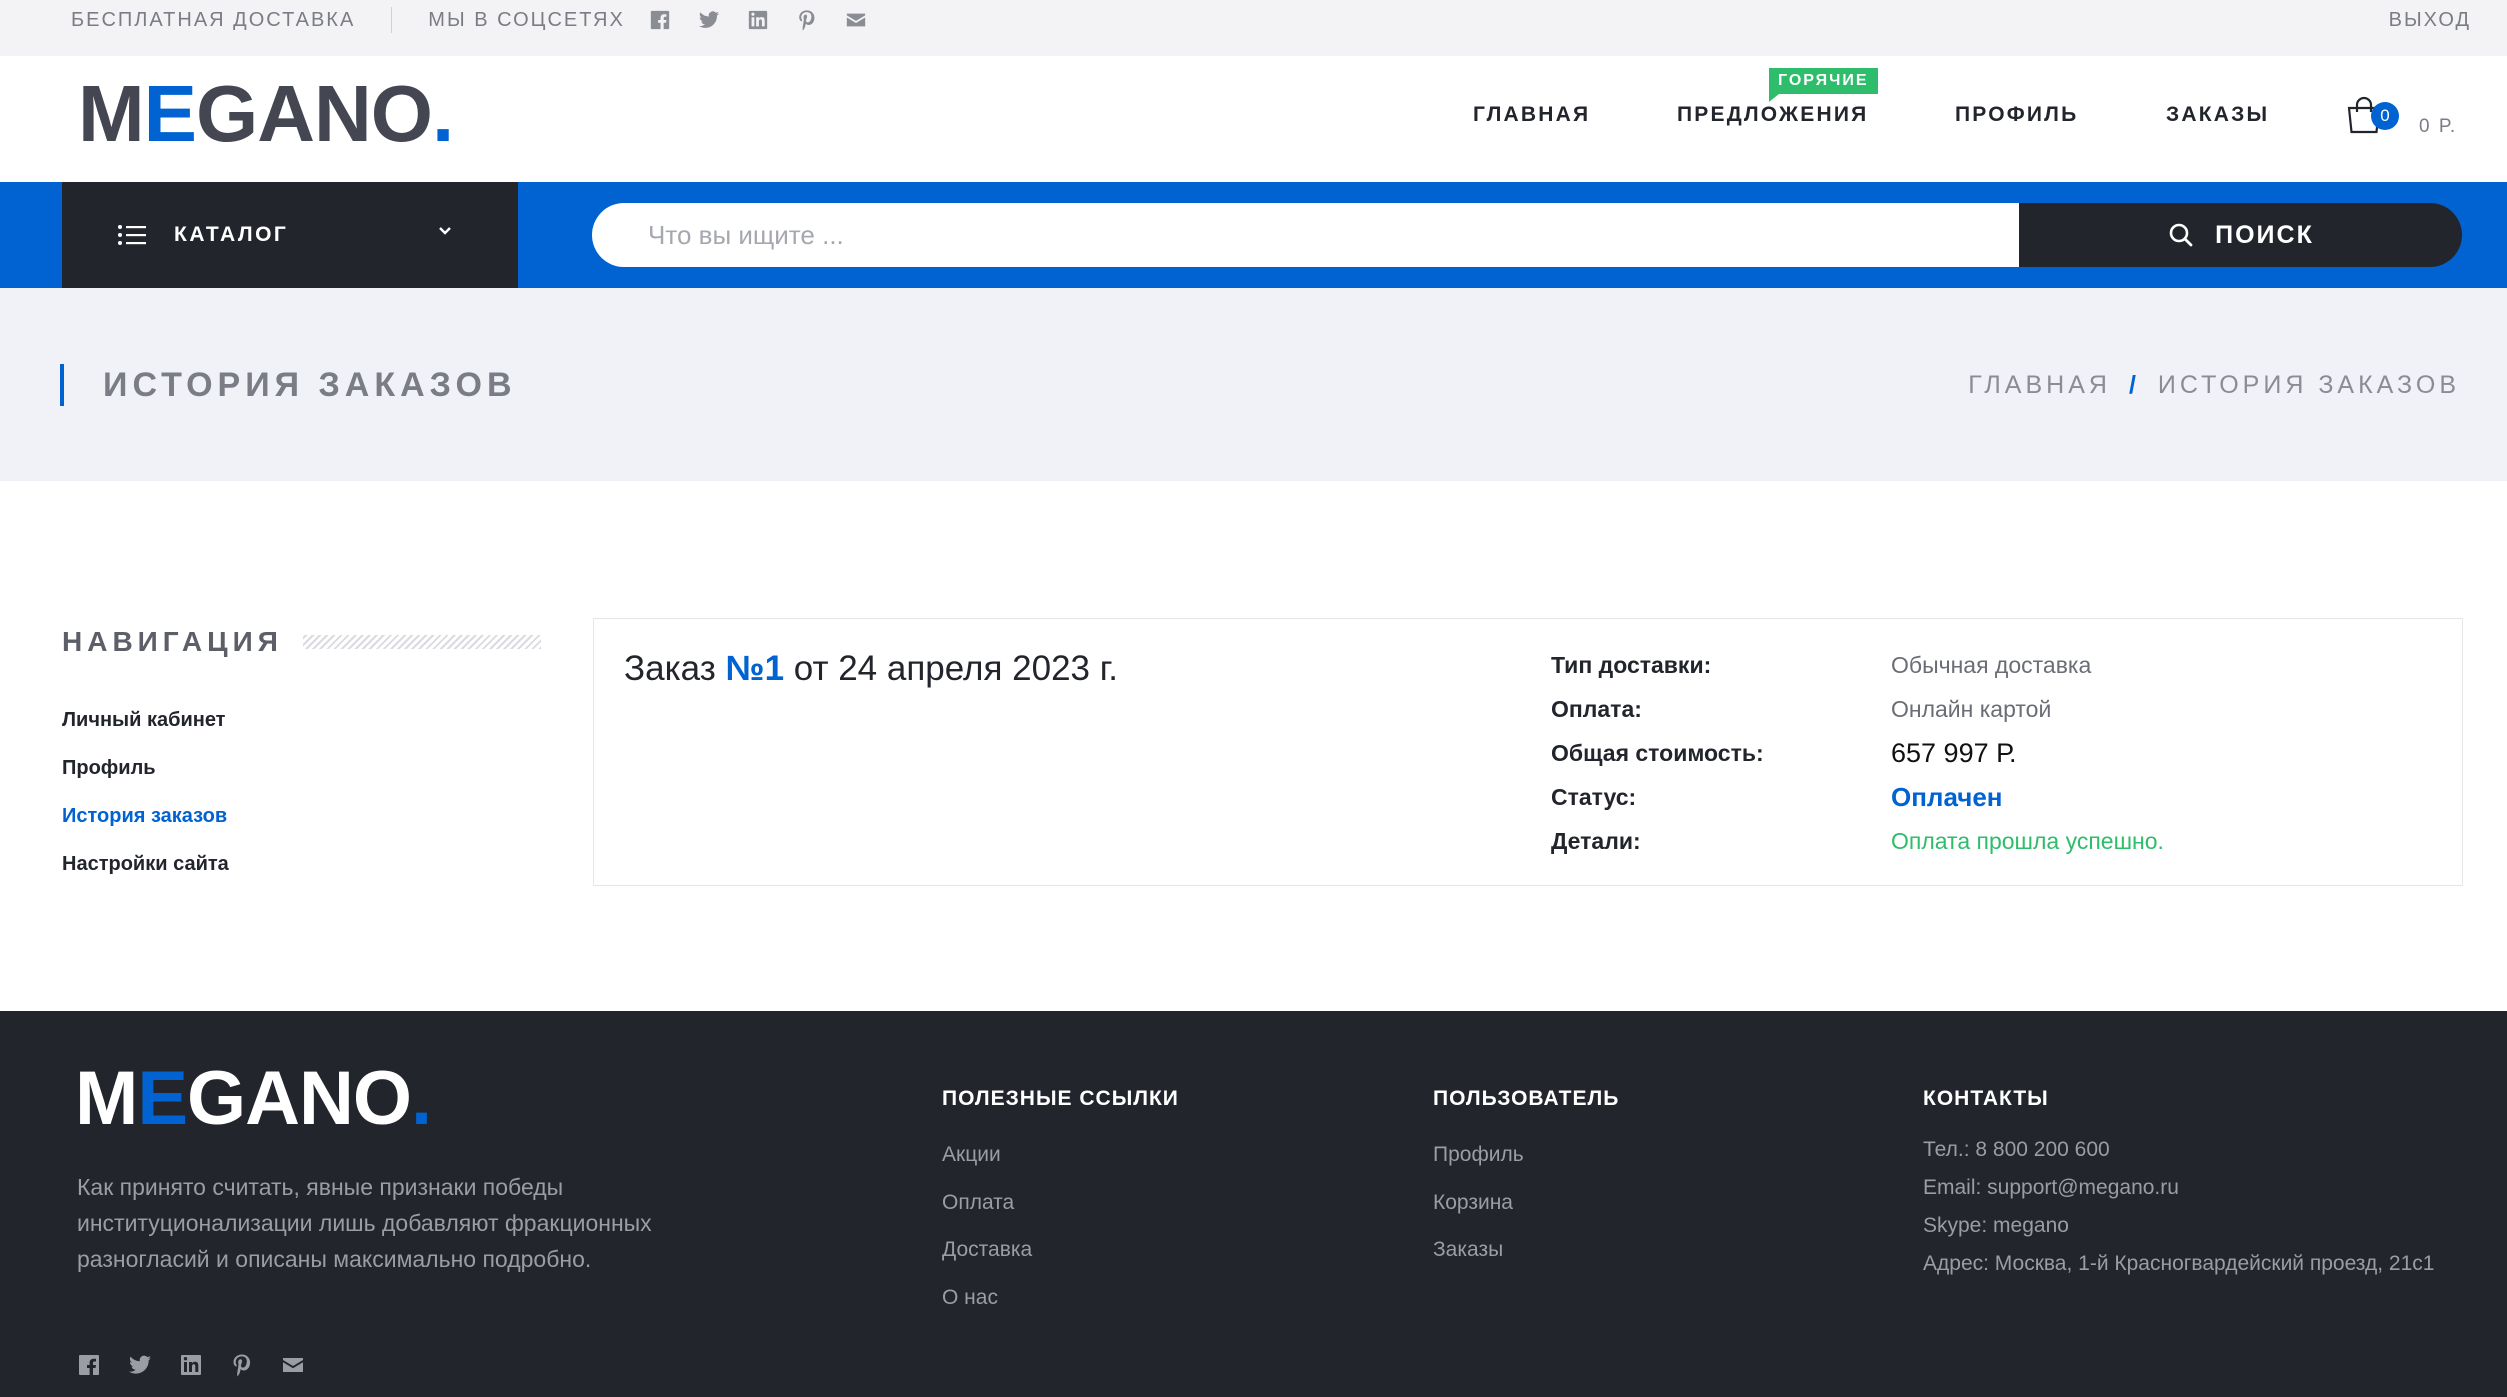 The height and width of the screenshot is (1397, 2507). I want to click on prop-label: Статус:, so click(1594, 796).